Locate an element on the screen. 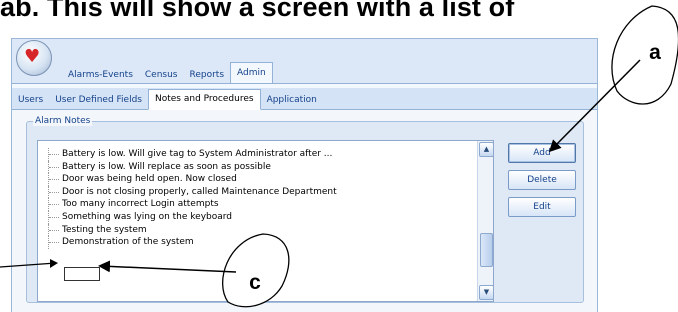 The height and width of the screenshot is (312, 678). app-menu-orb: ♥ is located at coordinates (34, 58).